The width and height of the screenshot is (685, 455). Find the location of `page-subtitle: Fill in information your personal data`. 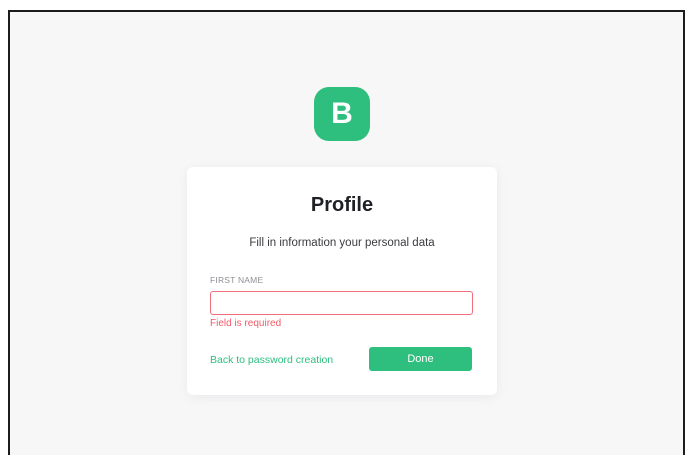

page-subtitle: Fill in information your personal data is located at coordinates (342, 243).